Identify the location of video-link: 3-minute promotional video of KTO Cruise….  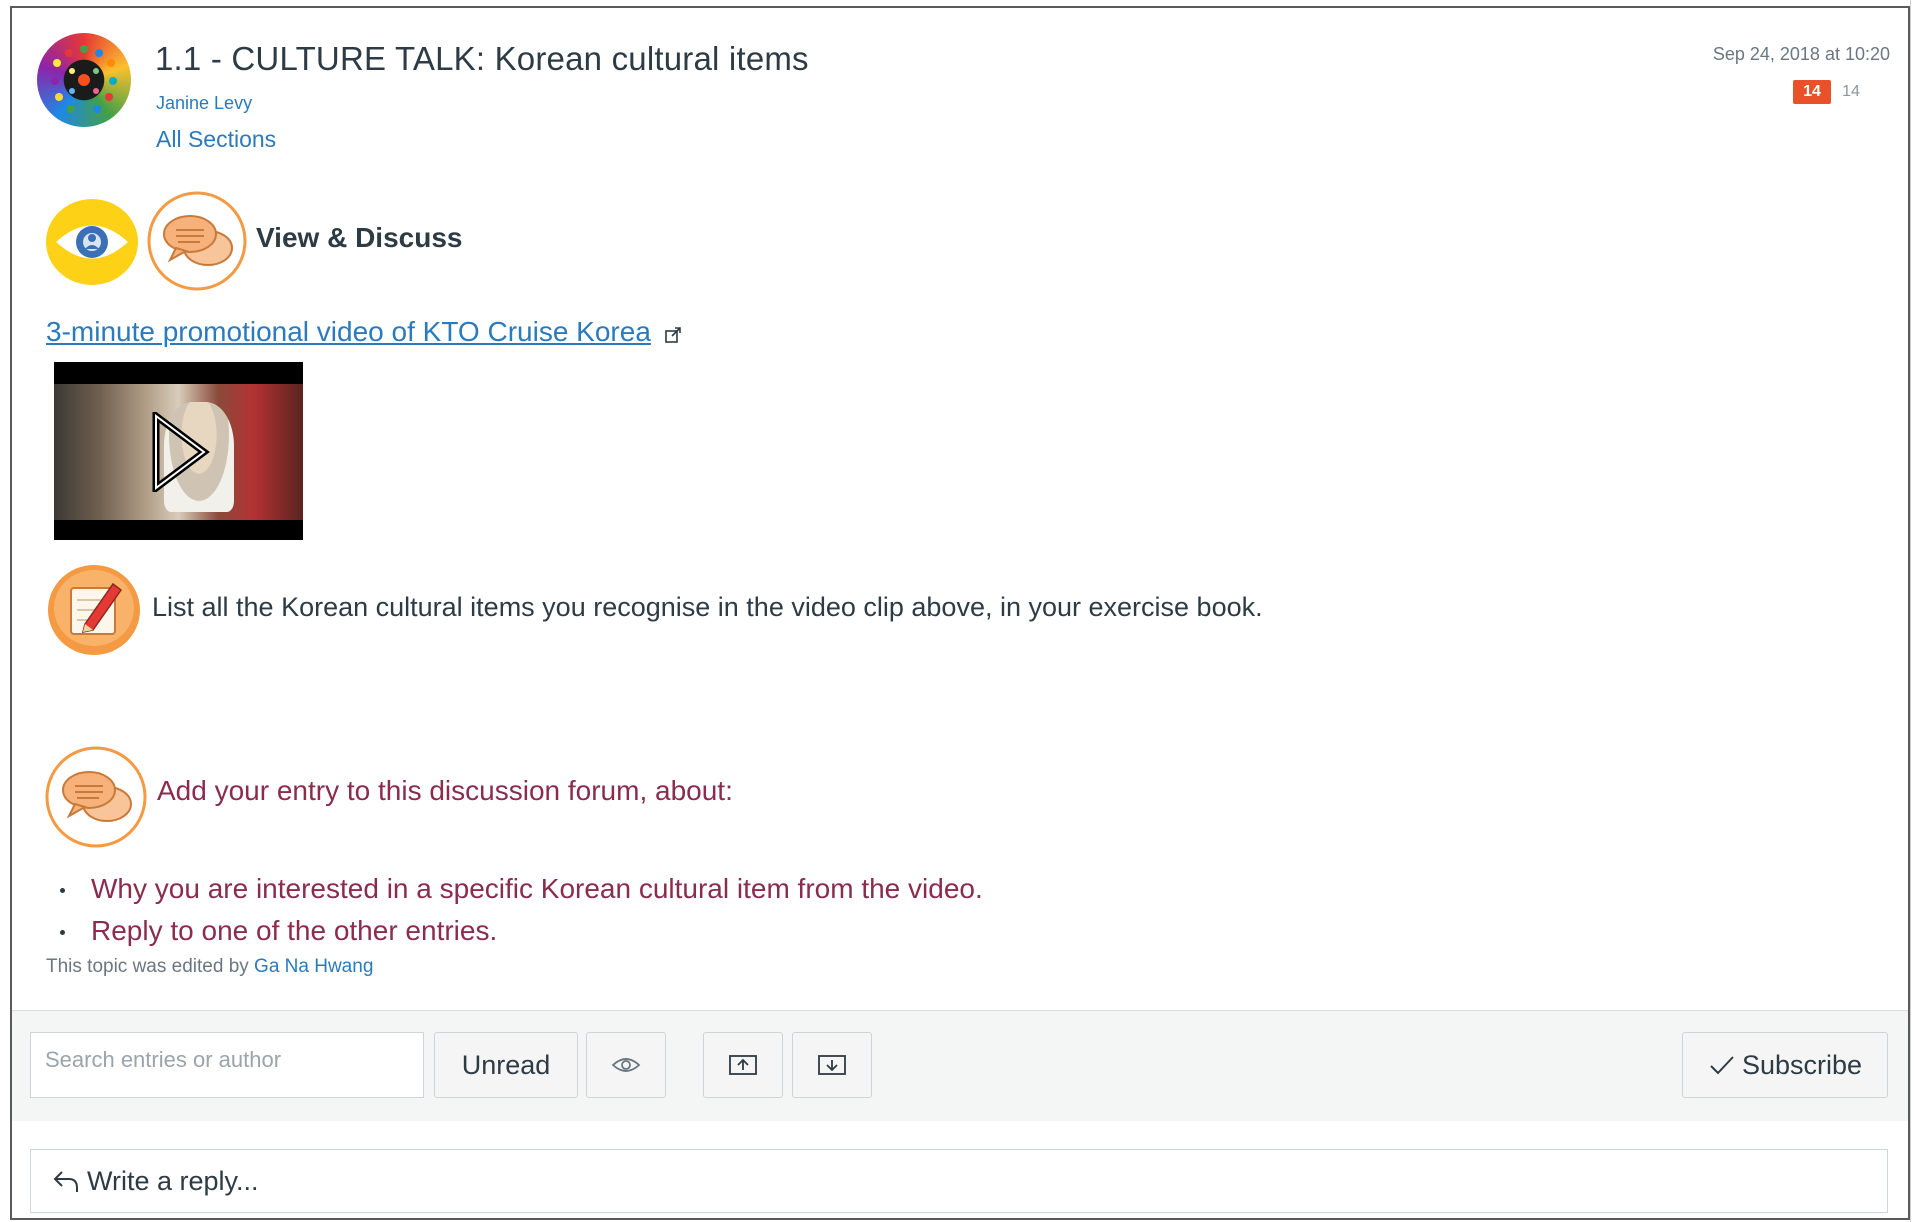
(348, 332).